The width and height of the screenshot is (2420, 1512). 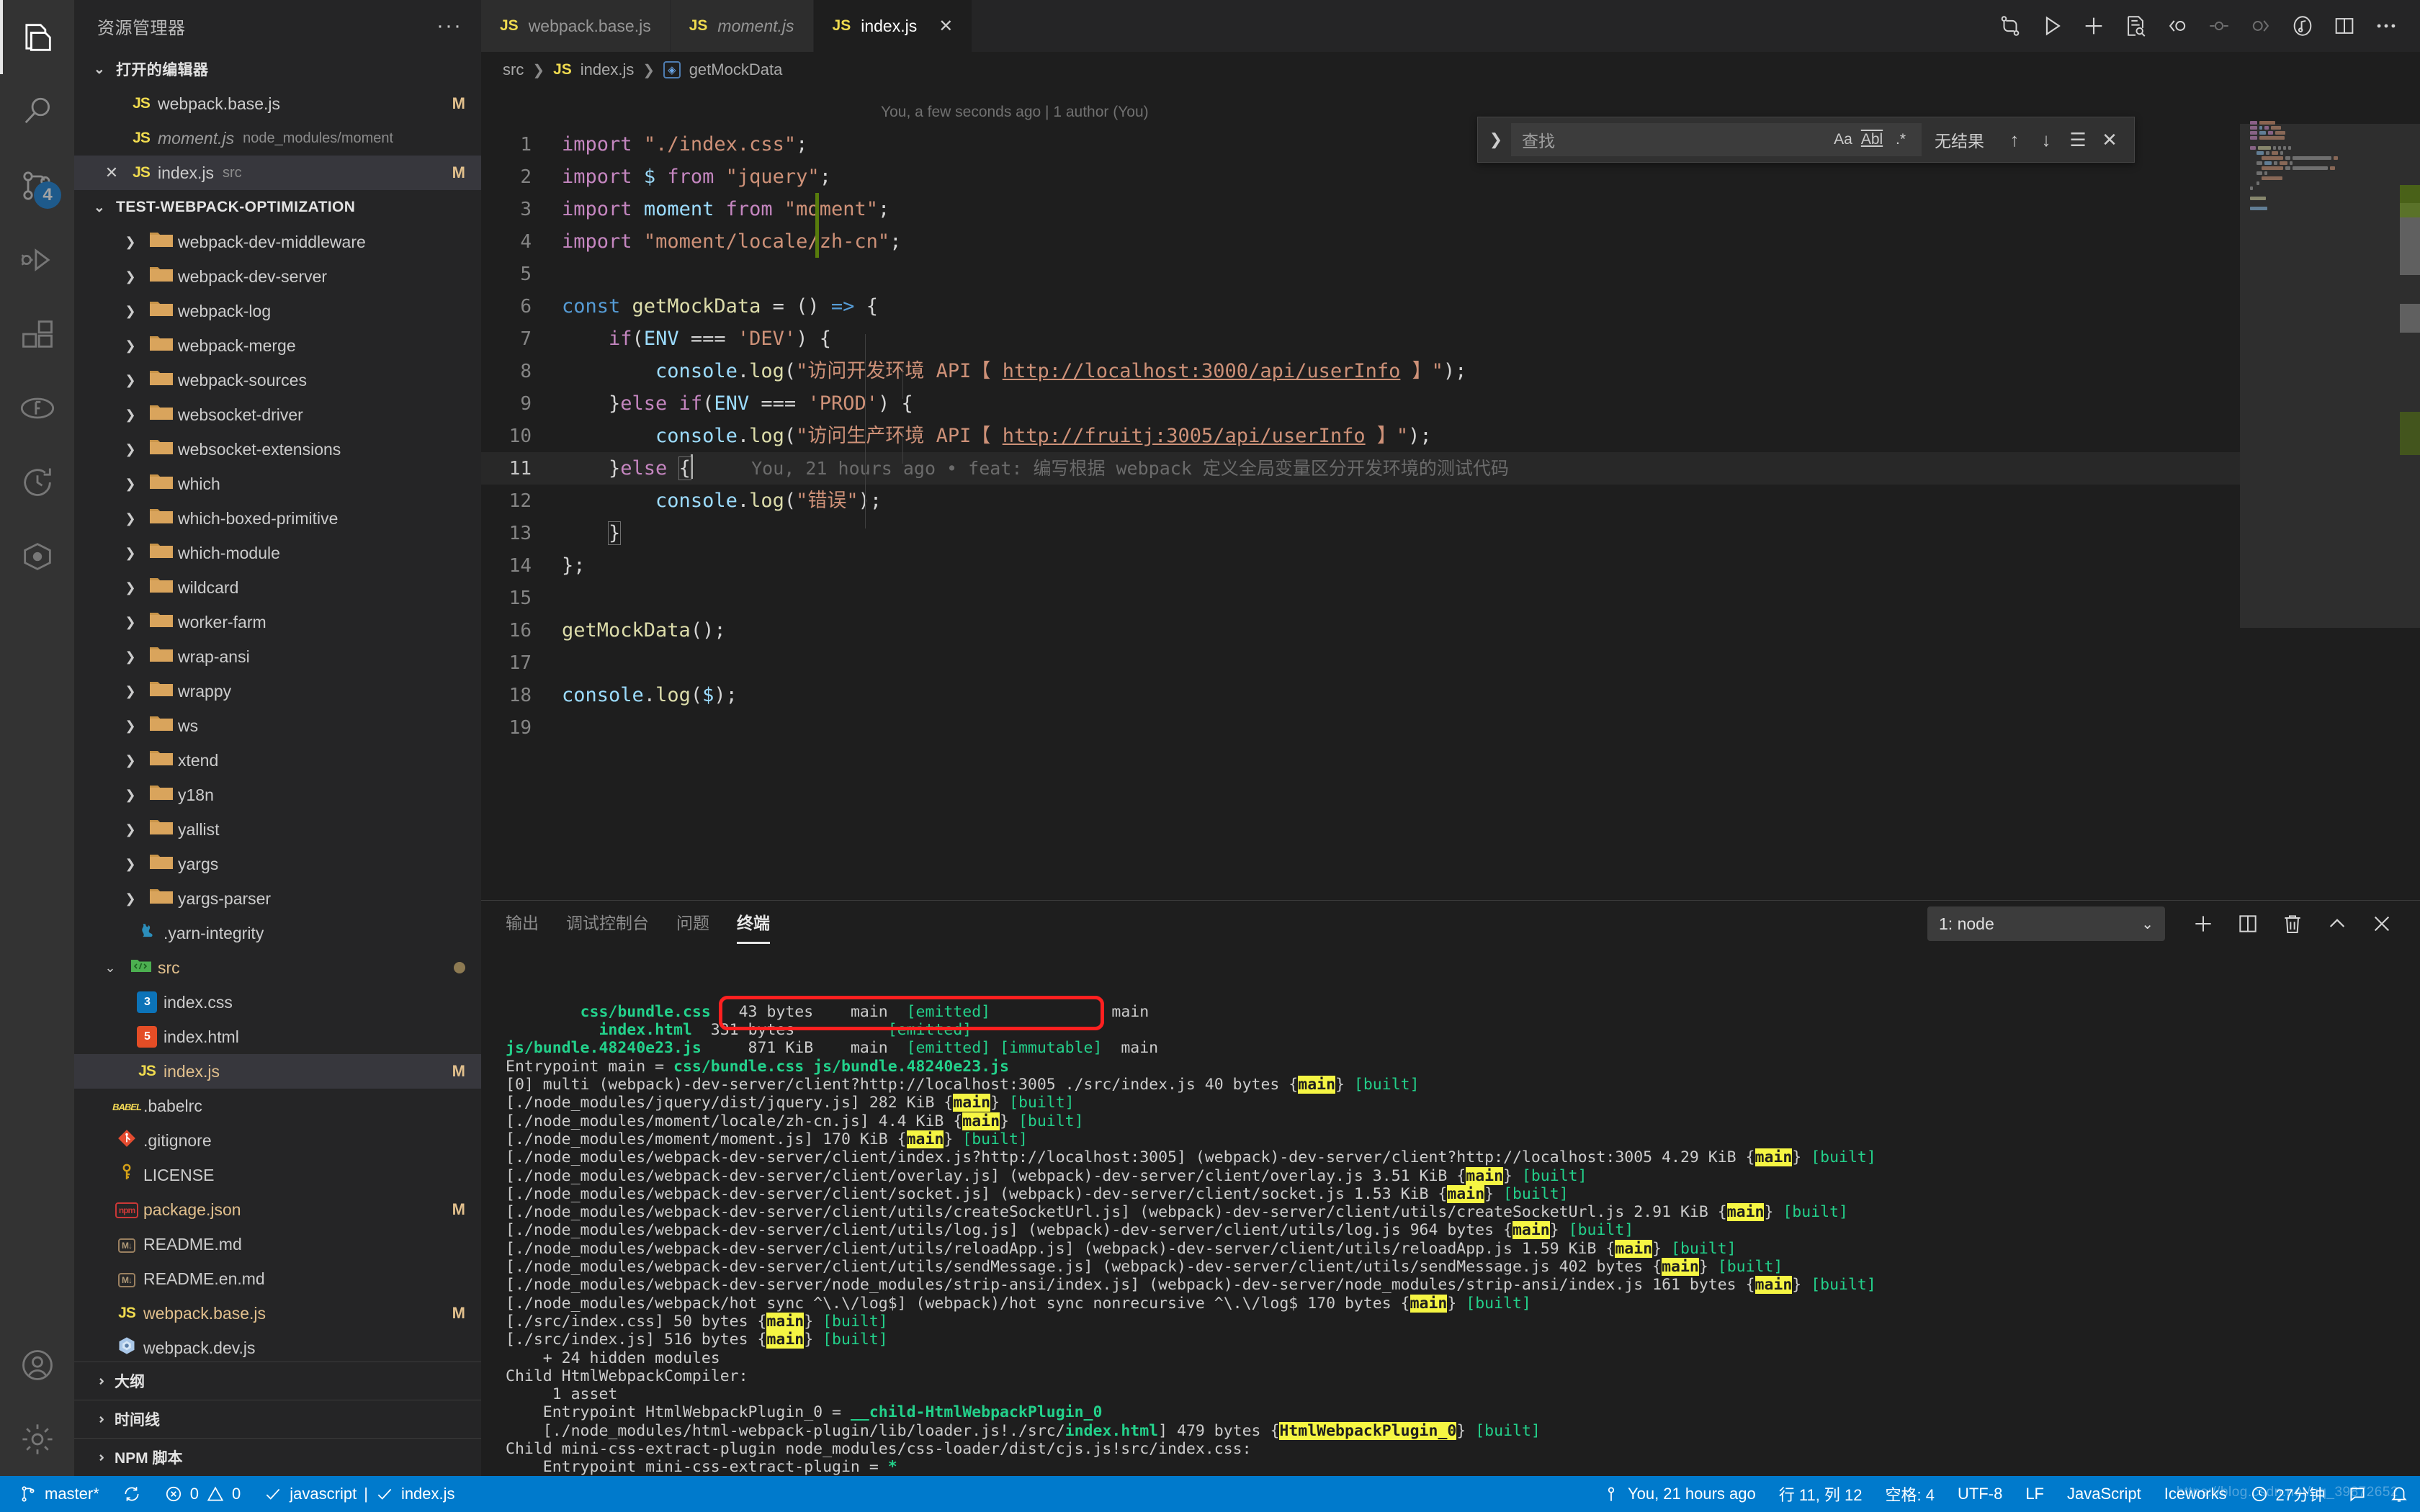 What do you see at coordinates (2287, 1494) in the screenshot?
I see `status-timer: 27分钟` at bounding box center [2287, 1494].